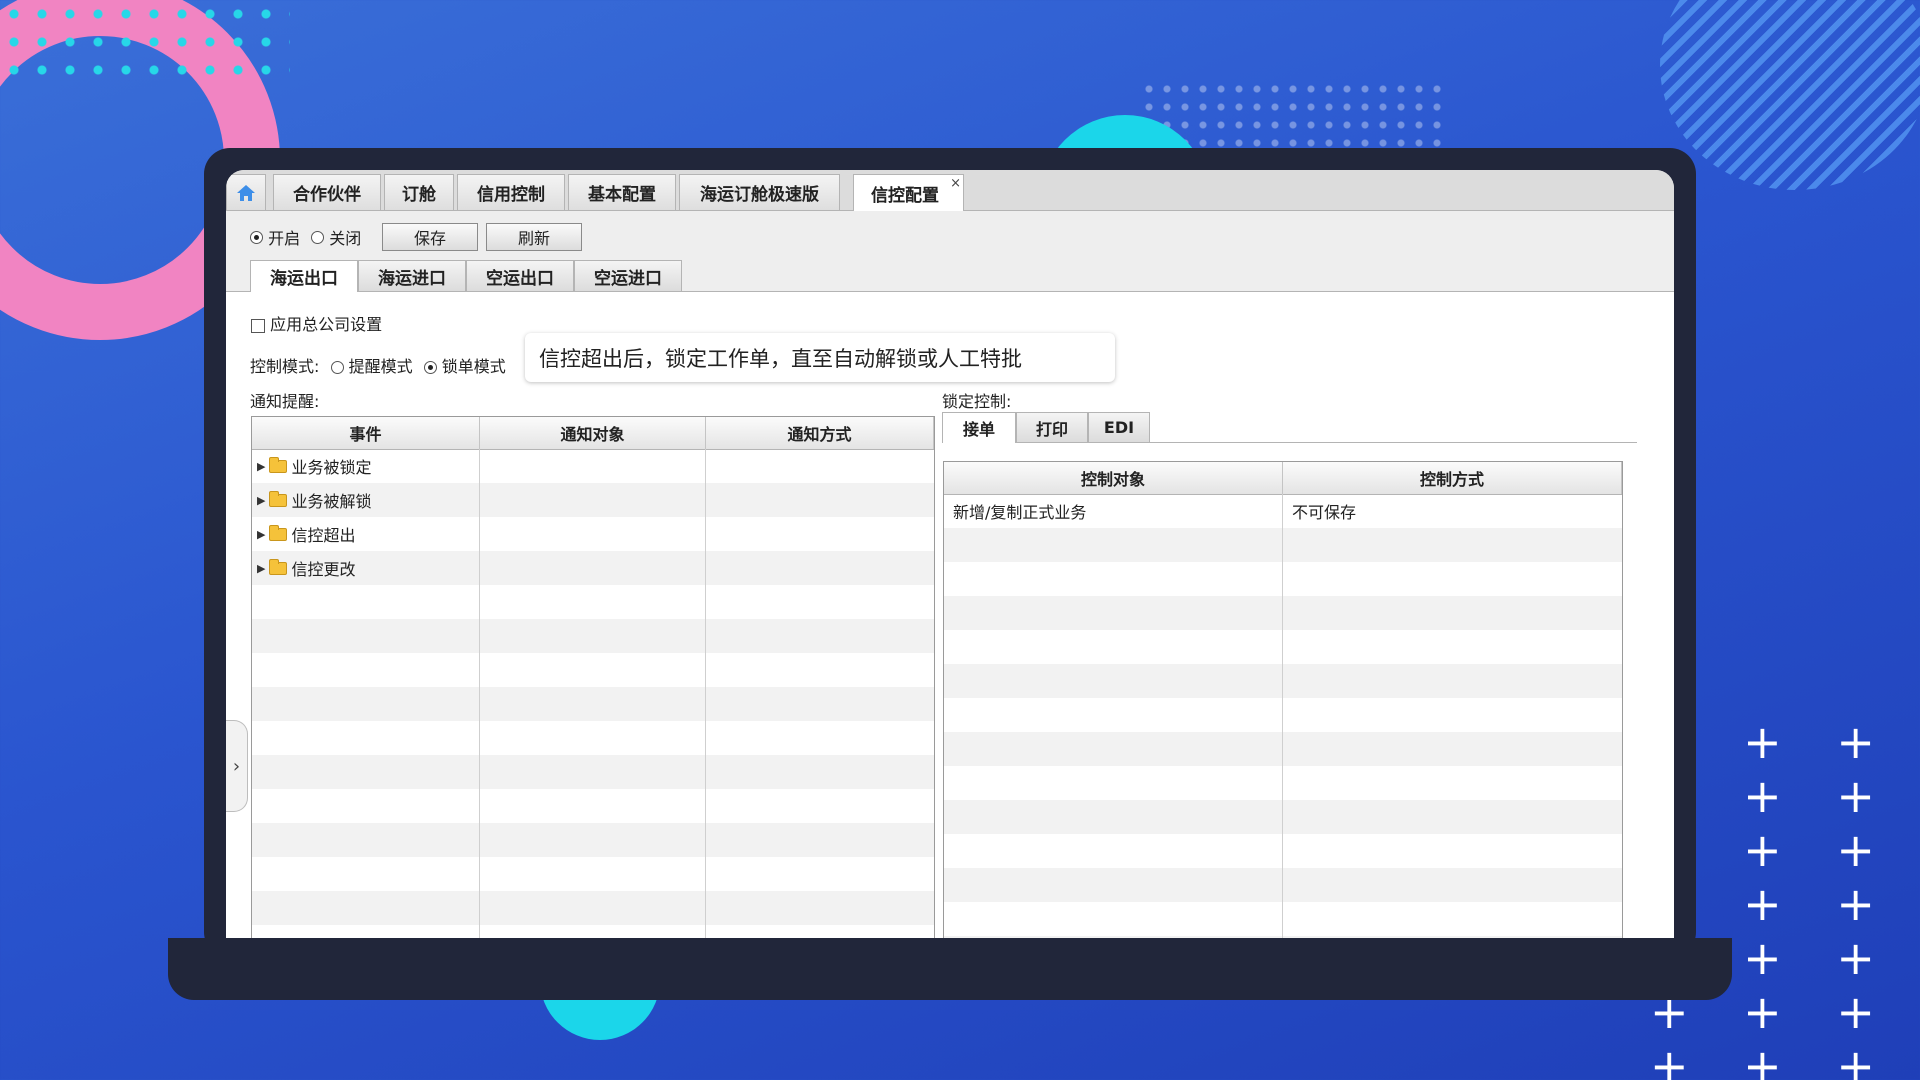  Describe the element at coordinates (511, 192) in the screenshot. I see `tab-credit-control: 信用控制` at that location.